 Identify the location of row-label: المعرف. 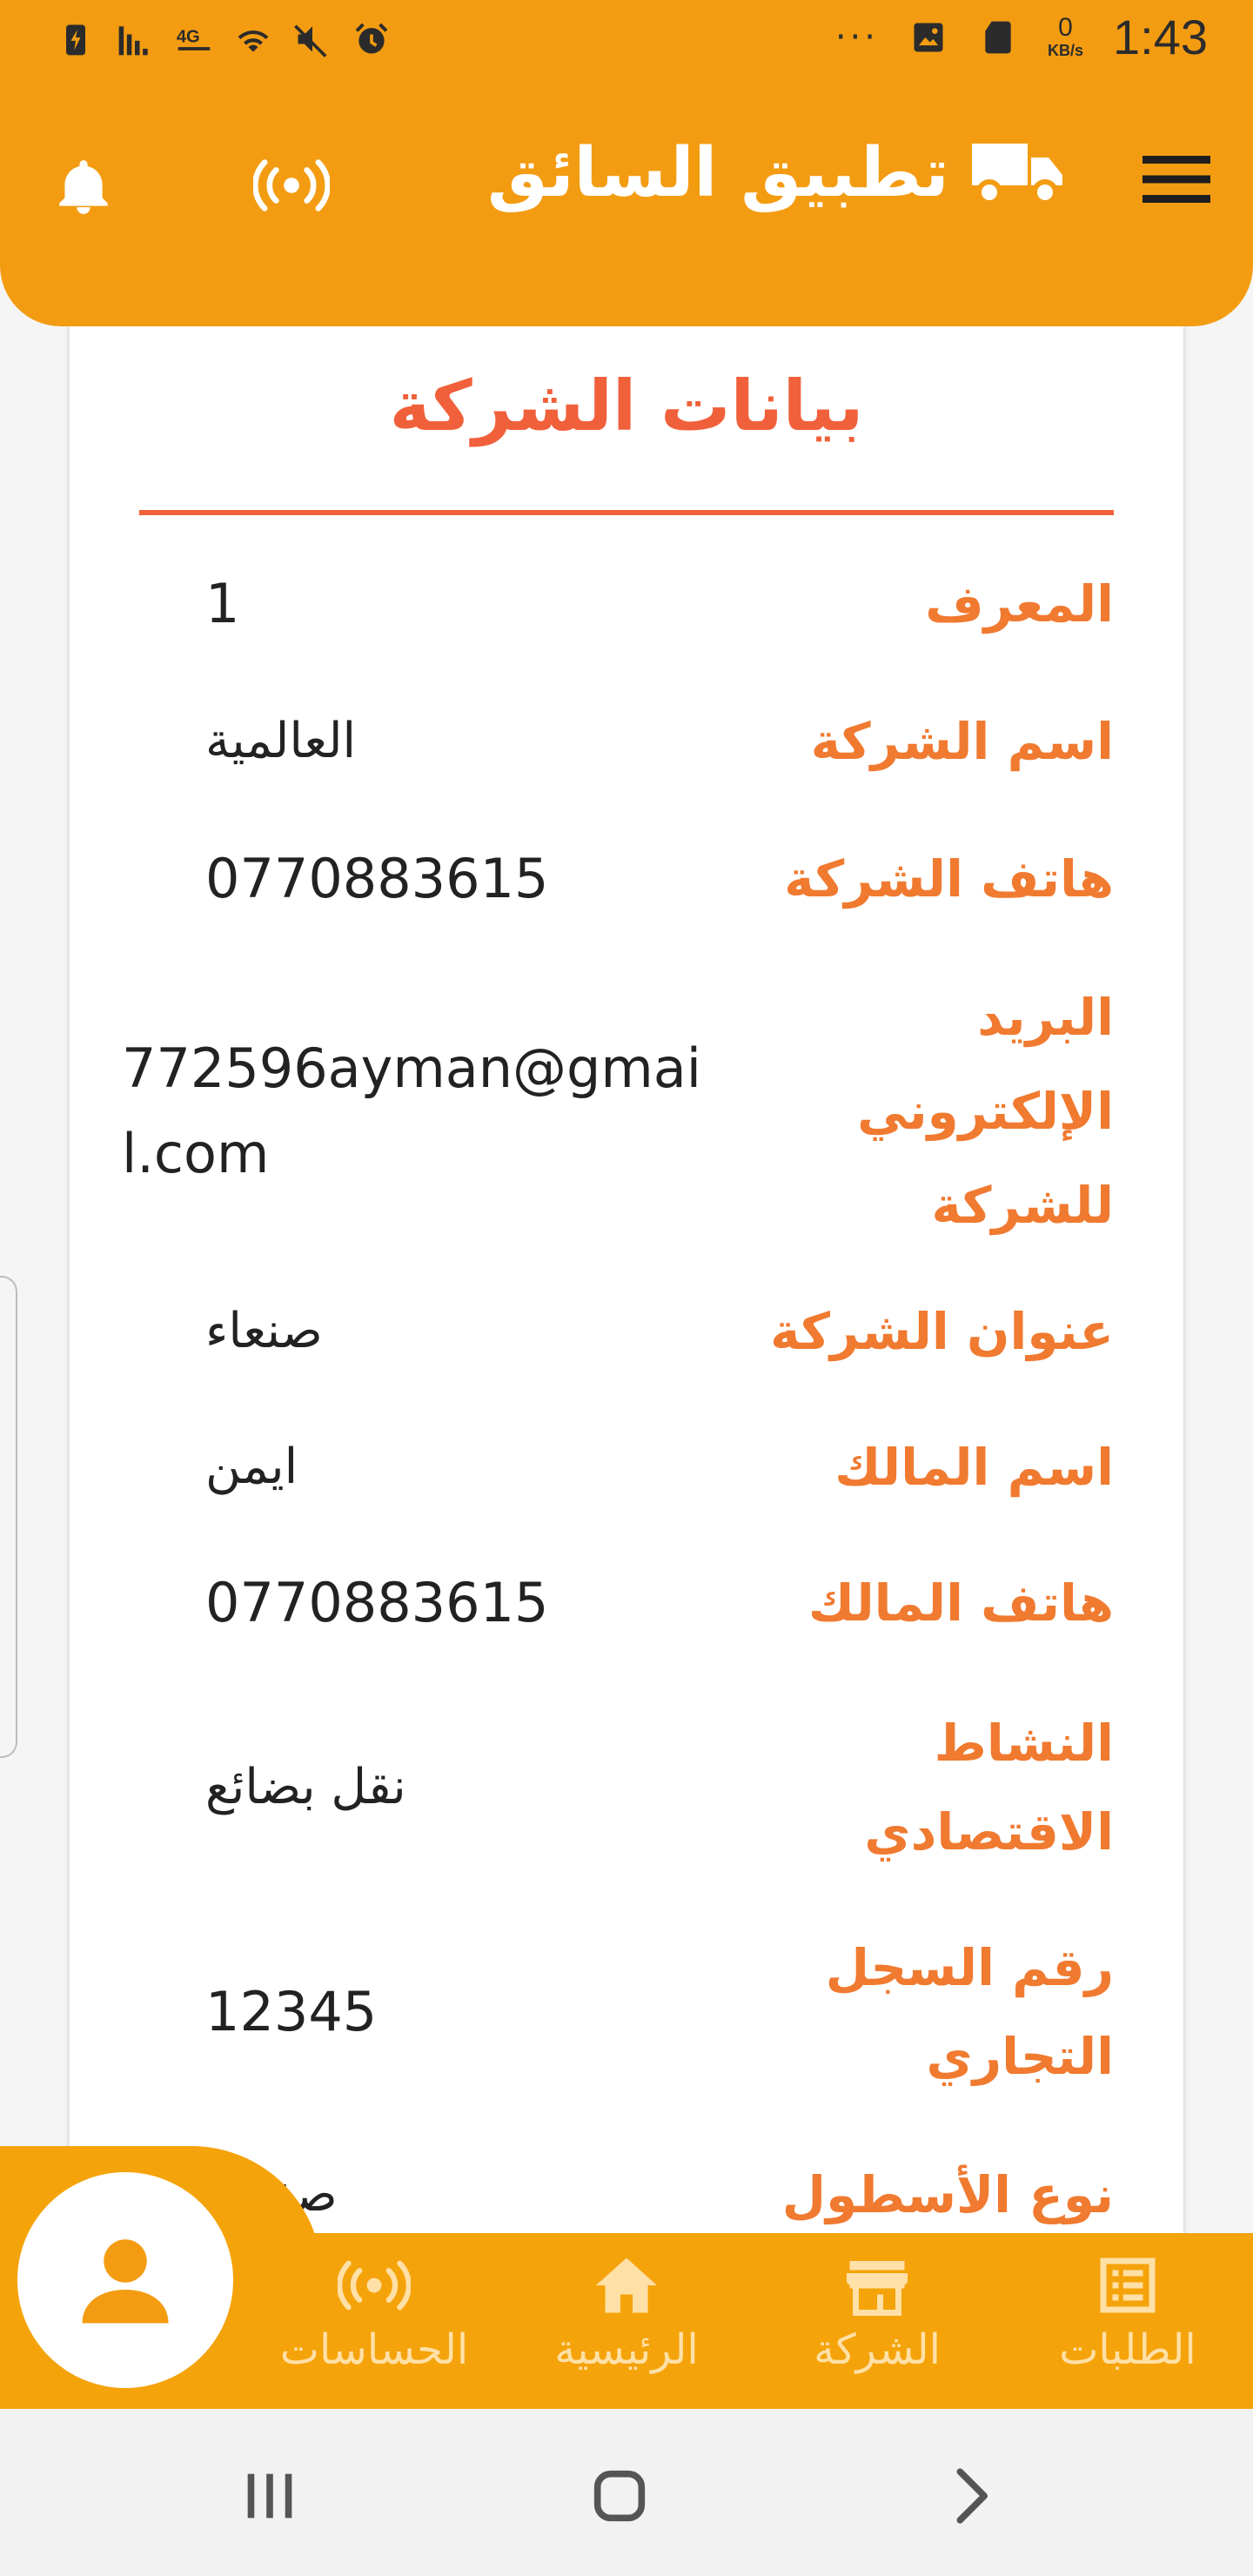
(1020, 604).